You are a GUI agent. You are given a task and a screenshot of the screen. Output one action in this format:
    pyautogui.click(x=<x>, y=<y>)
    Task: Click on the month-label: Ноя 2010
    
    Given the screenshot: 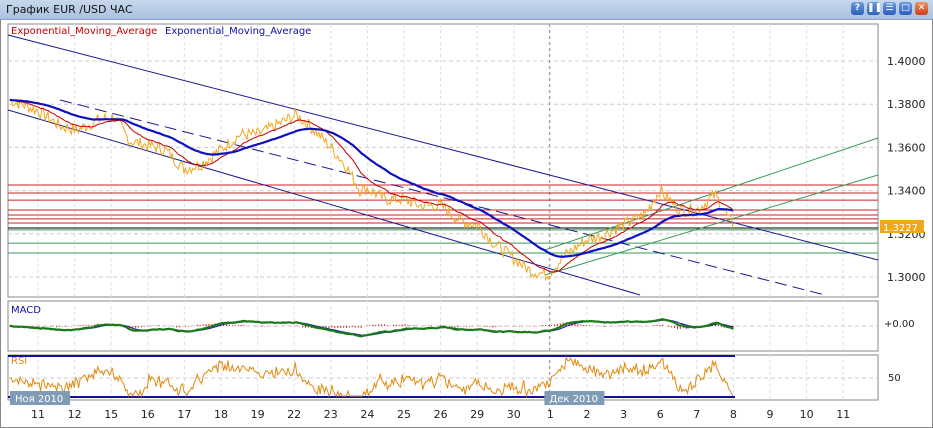 What is the action you would take?
    pyautogui.click(x=39, y=399)
    